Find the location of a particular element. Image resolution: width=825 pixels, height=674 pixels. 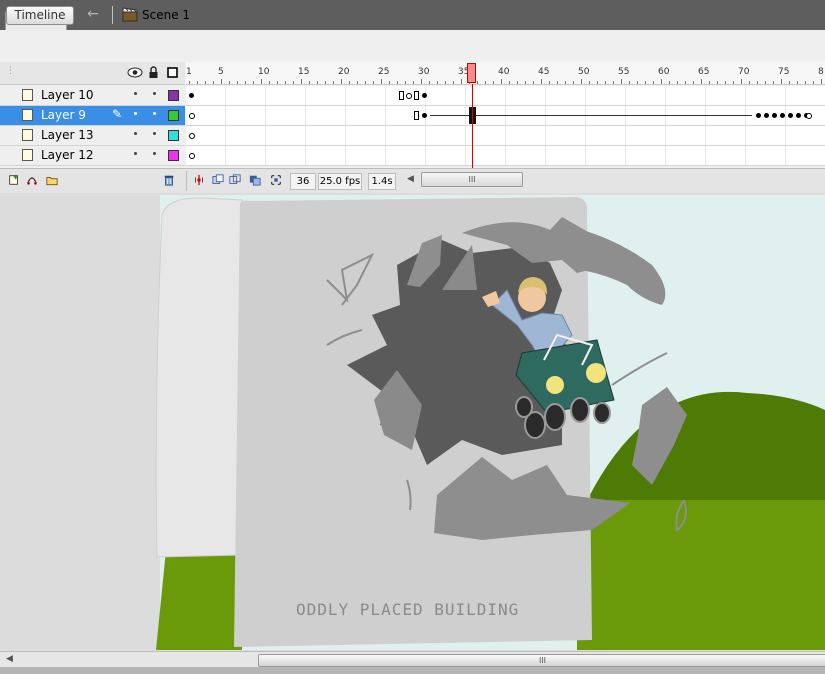

modify-onion-markers-icon is located at coordinates (276, 180).